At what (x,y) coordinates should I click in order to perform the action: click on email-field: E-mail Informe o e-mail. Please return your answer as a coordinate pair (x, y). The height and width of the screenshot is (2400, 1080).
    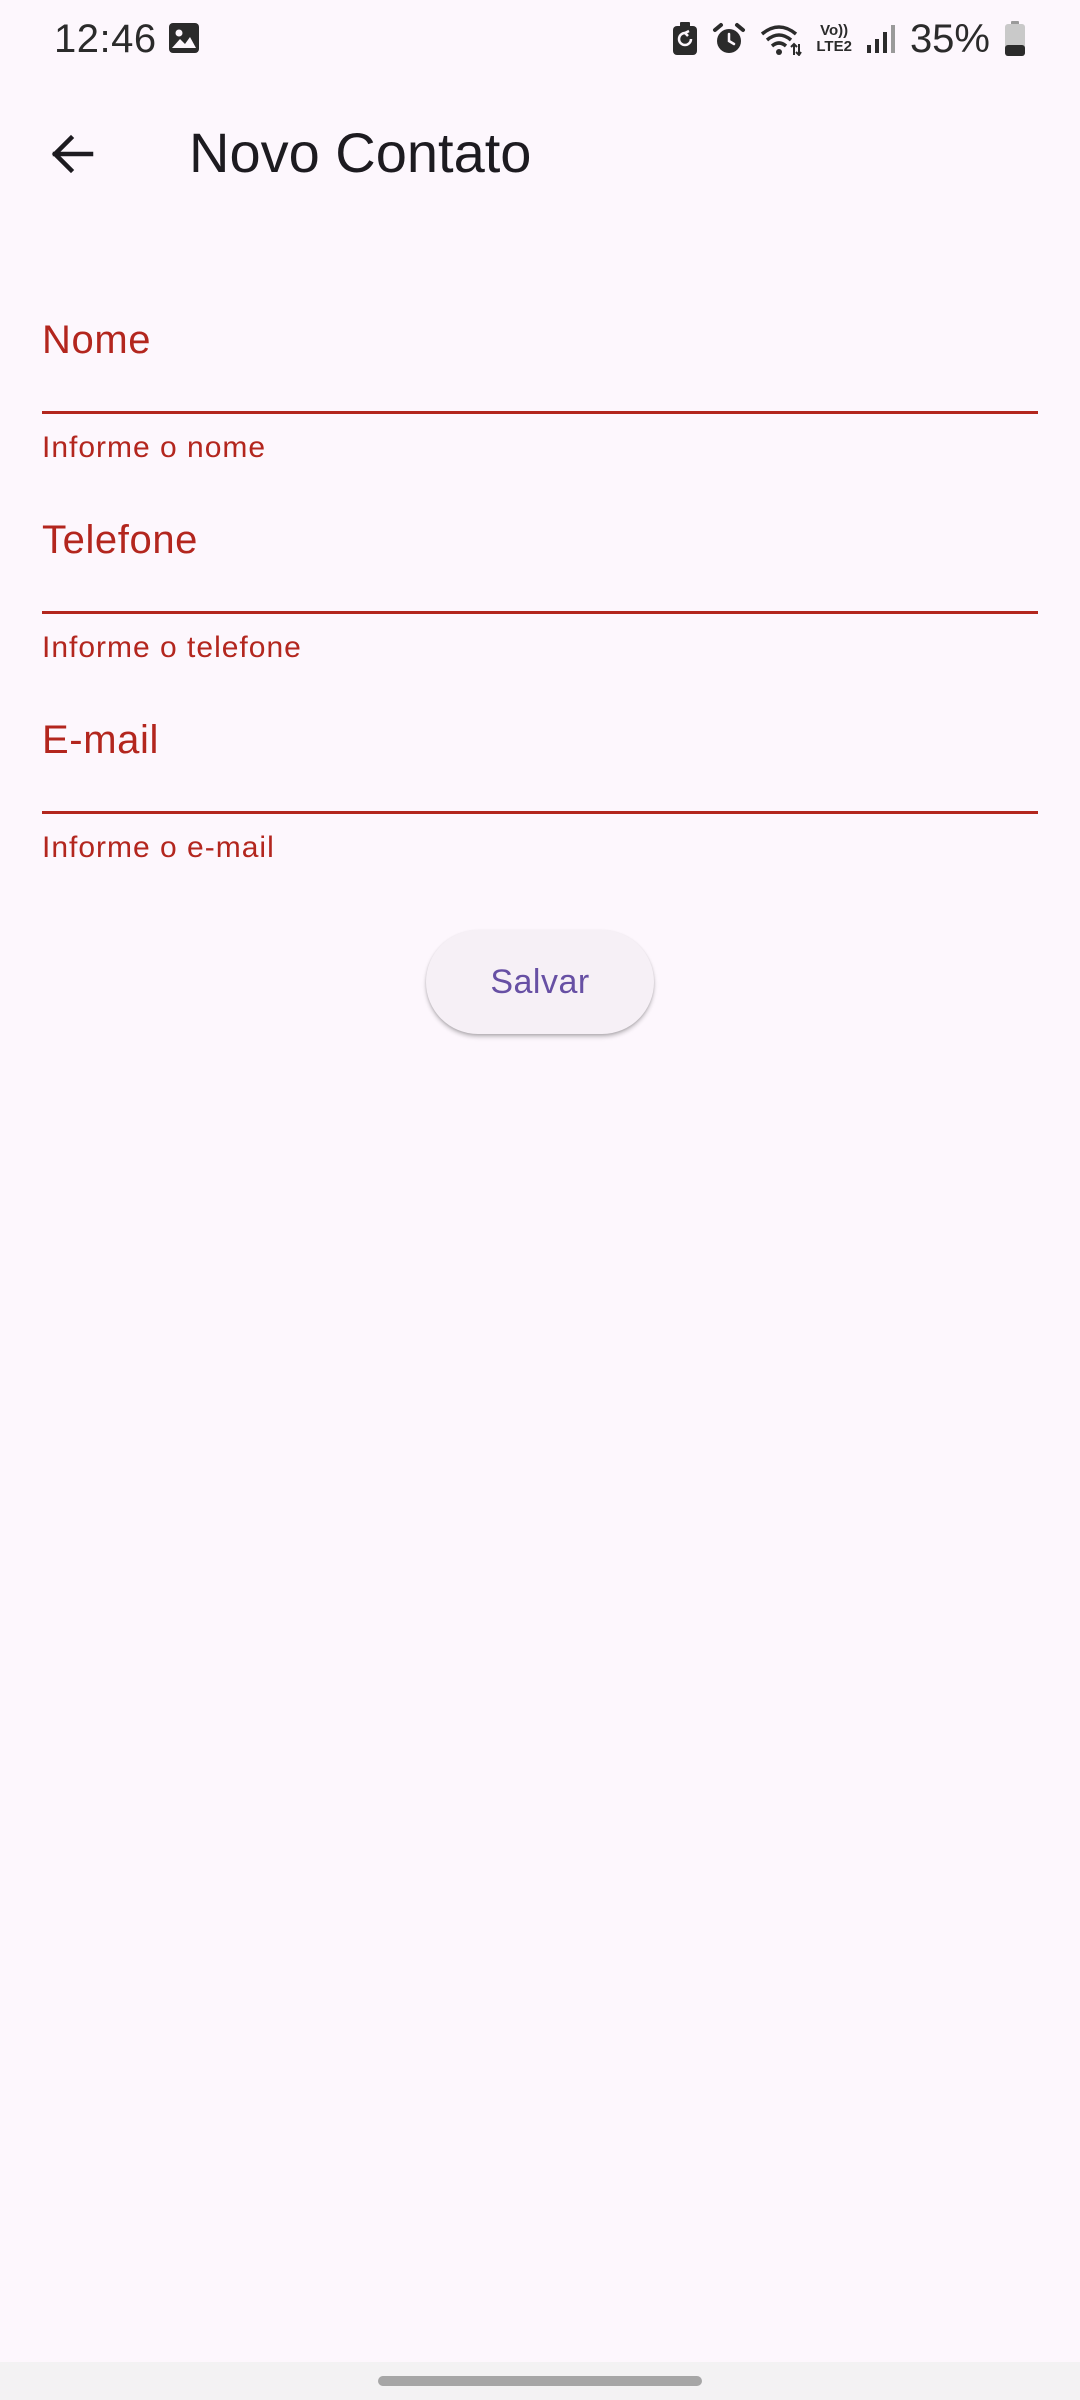
    Looking at the image, I should click on (540, 790).